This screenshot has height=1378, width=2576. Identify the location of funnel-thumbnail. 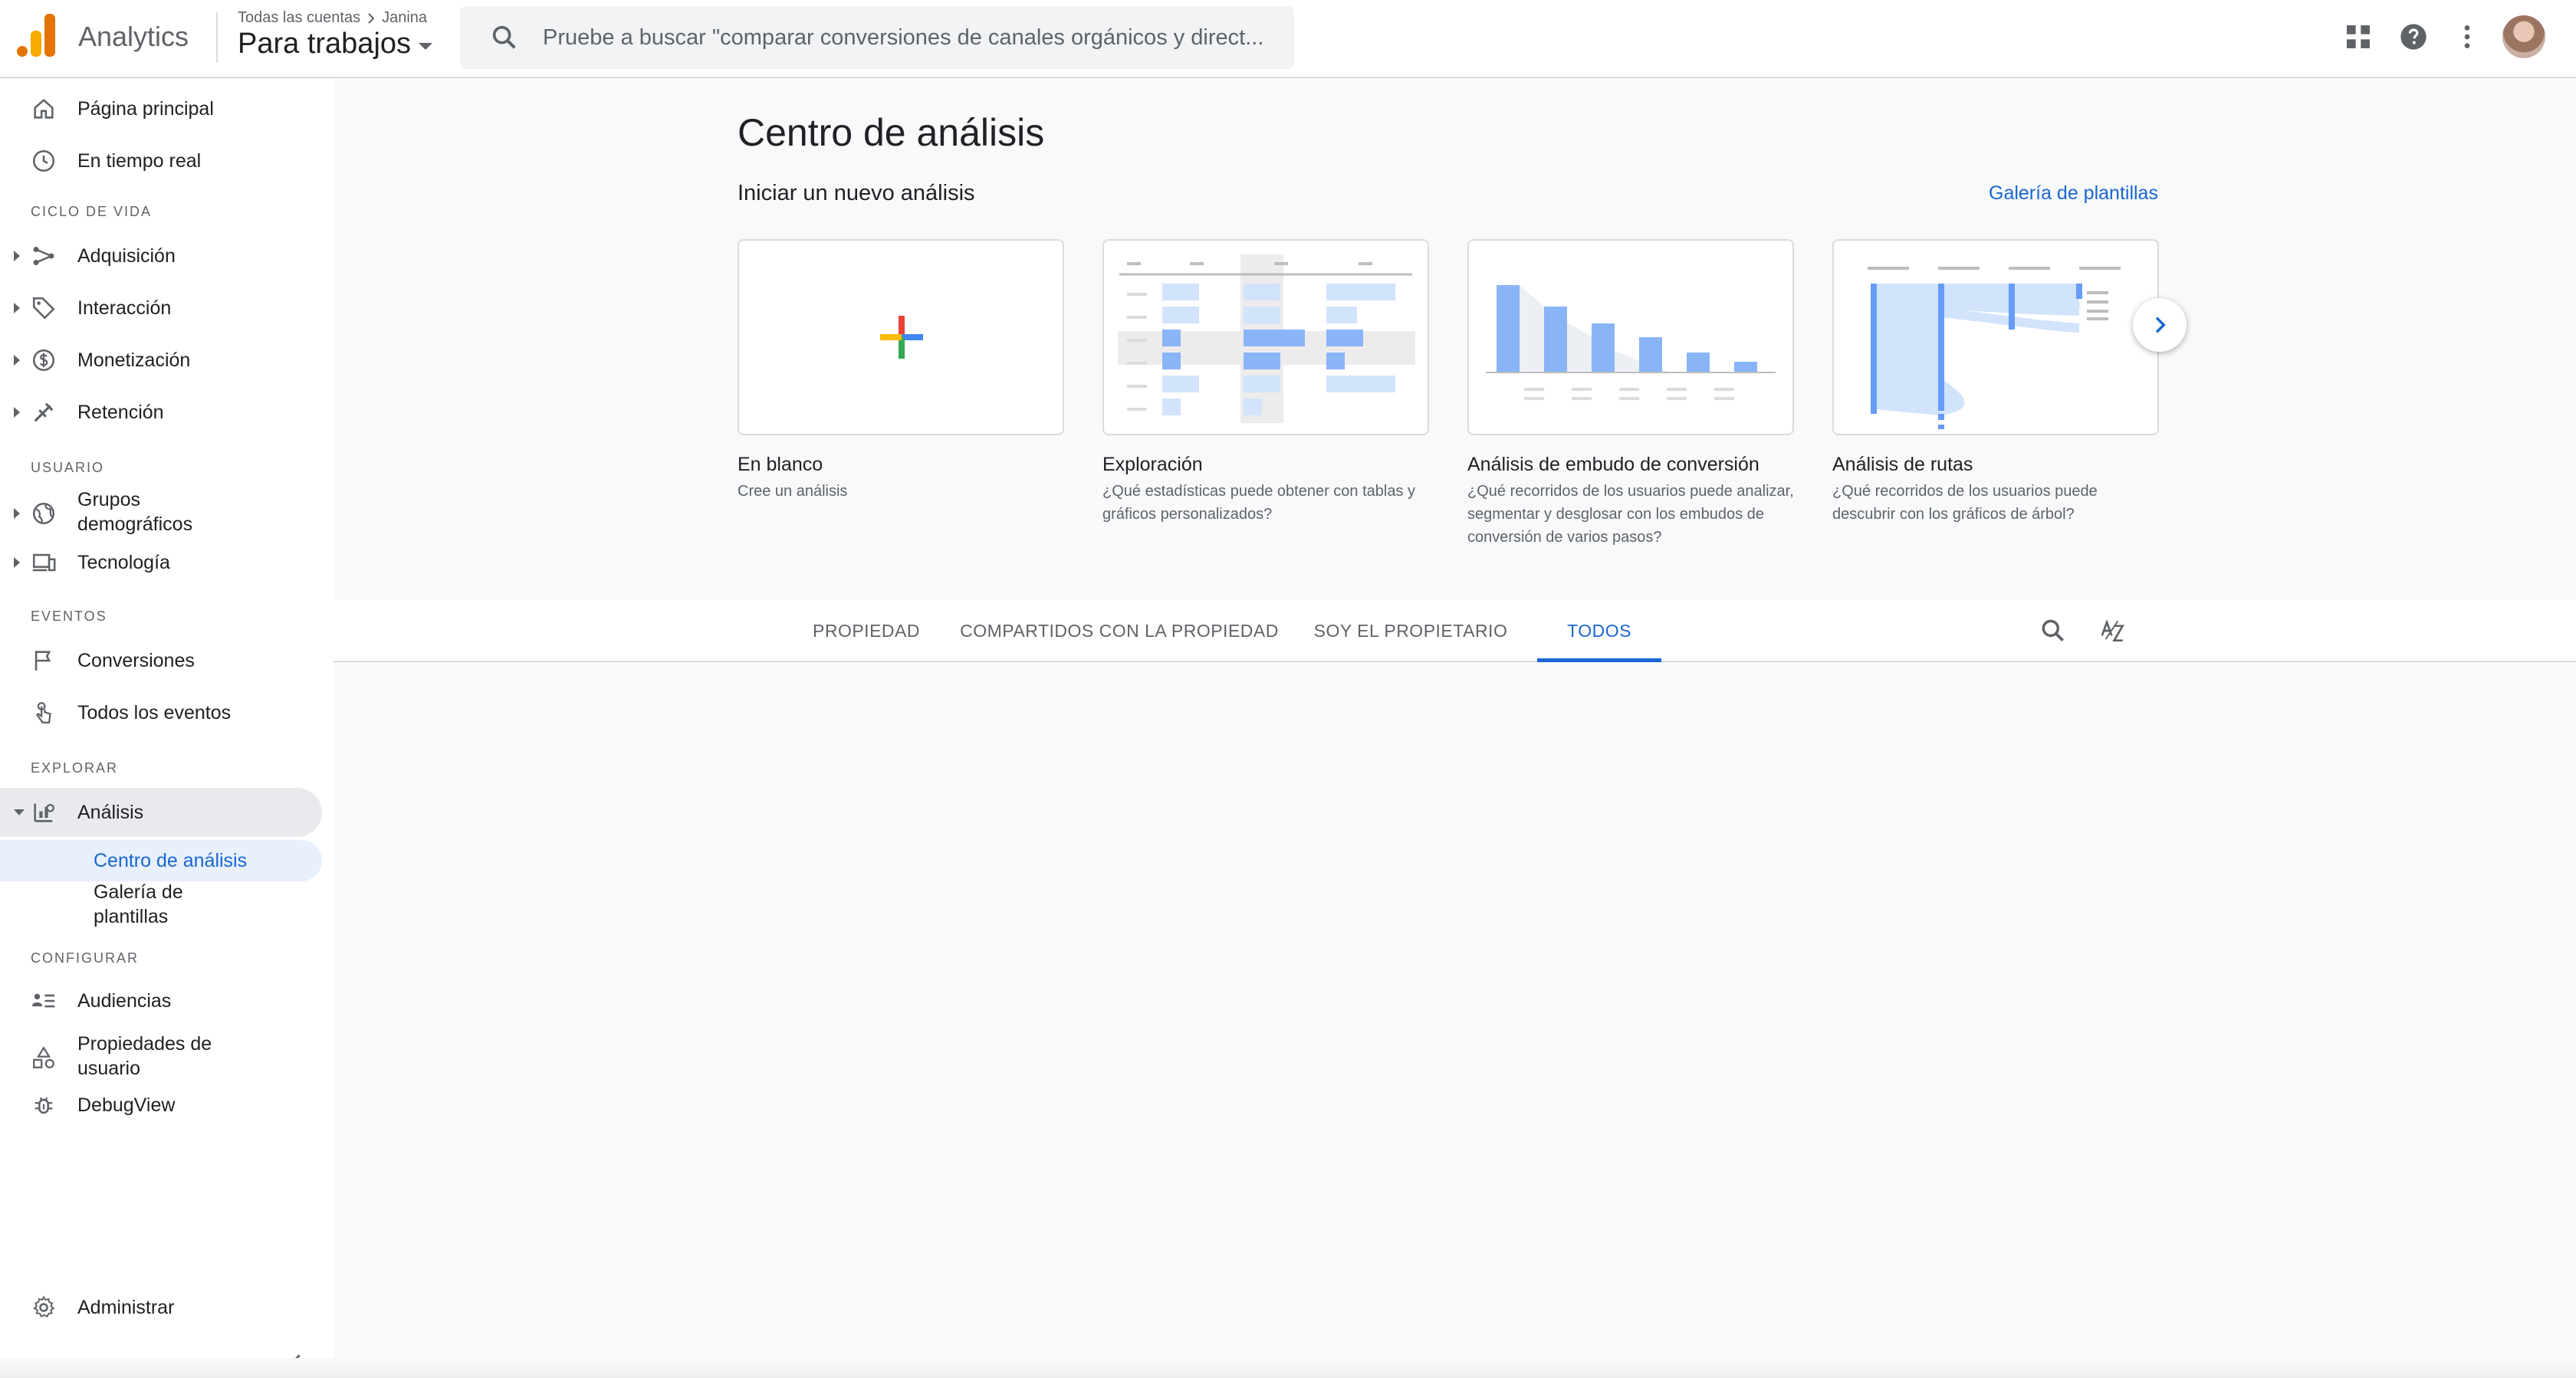
(1631, 342).